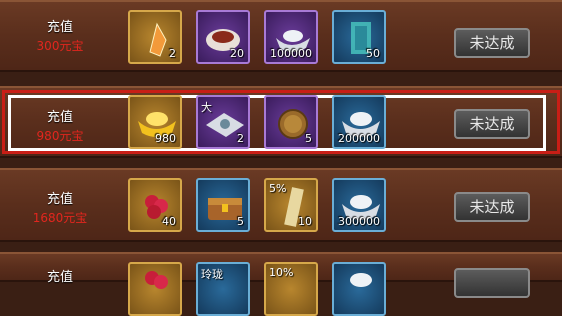 The image size is (562, 316). I want to click on reward-item-treasure-chest: 5, so click(223, 205).